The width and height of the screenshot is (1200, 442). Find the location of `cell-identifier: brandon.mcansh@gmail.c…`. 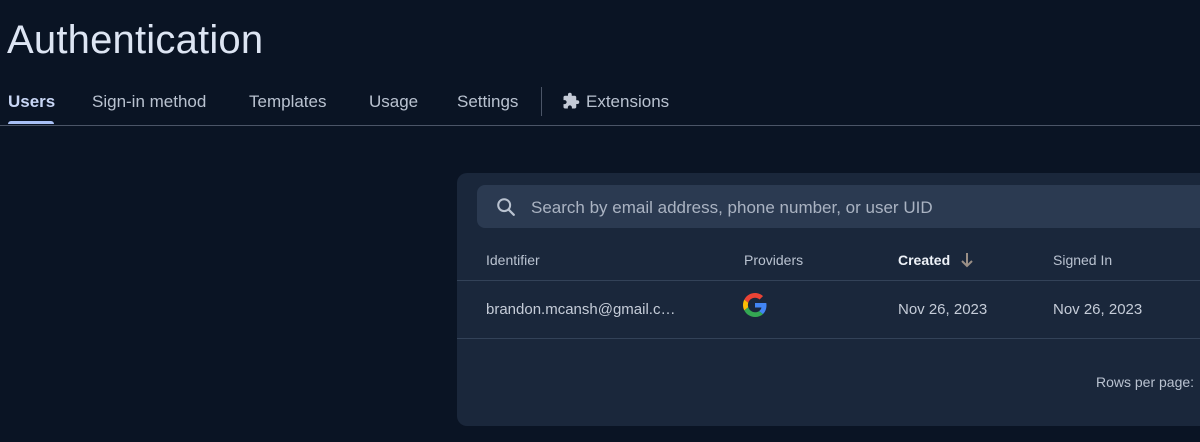

cell-identifier: brandon.mcansh@gmail.c… is located at coordinates (581, 309).